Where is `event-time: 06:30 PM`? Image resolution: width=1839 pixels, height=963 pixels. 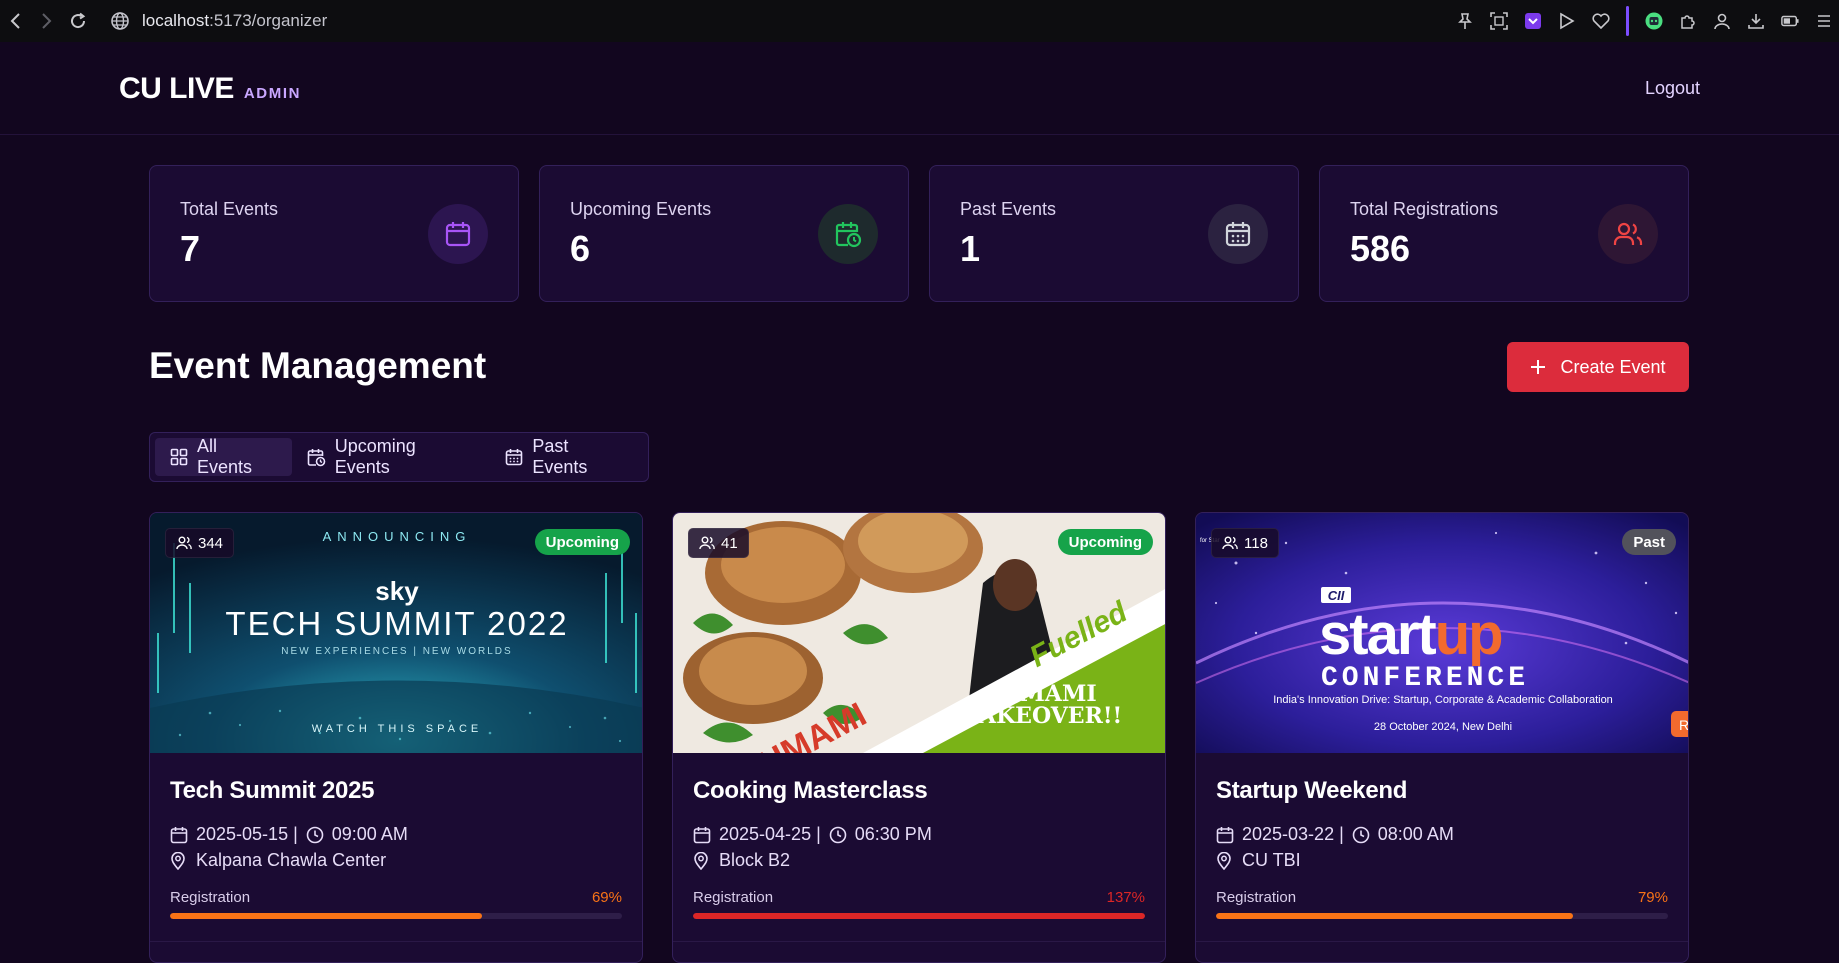
event-time: 06:30 PM is located at coordinates (893, 834).